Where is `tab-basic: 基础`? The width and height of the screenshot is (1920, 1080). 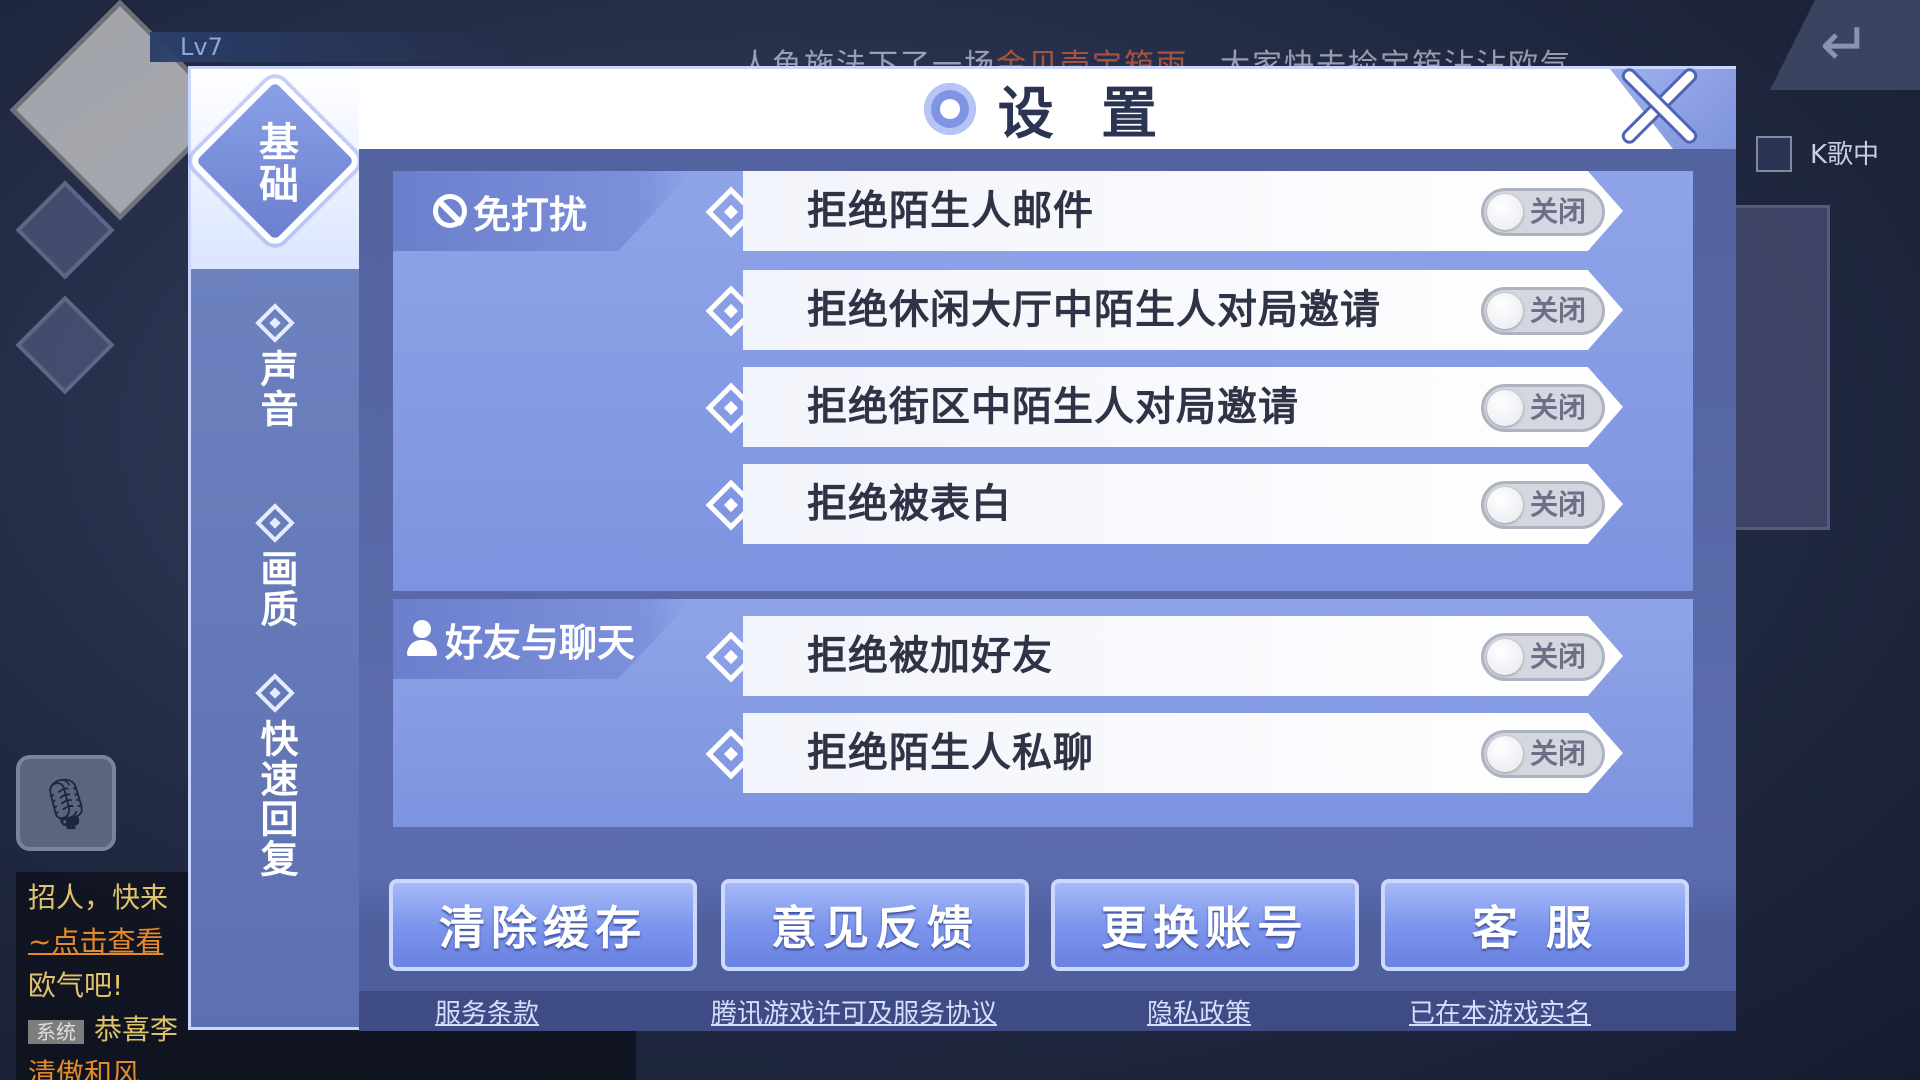
tab-basic: 基础 is located at coordinates (275, 169).